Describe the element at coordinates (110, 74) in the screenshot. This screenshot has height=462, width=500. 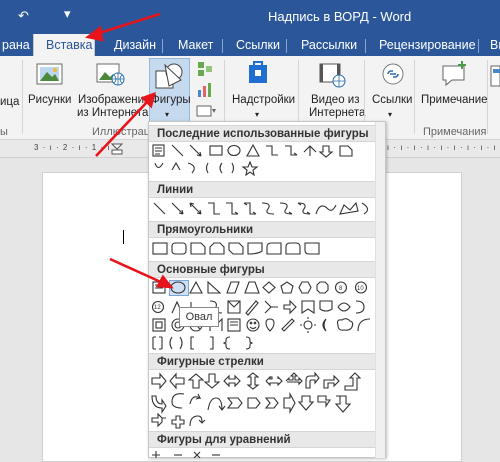
I see `online-pictures-icon` at that location.